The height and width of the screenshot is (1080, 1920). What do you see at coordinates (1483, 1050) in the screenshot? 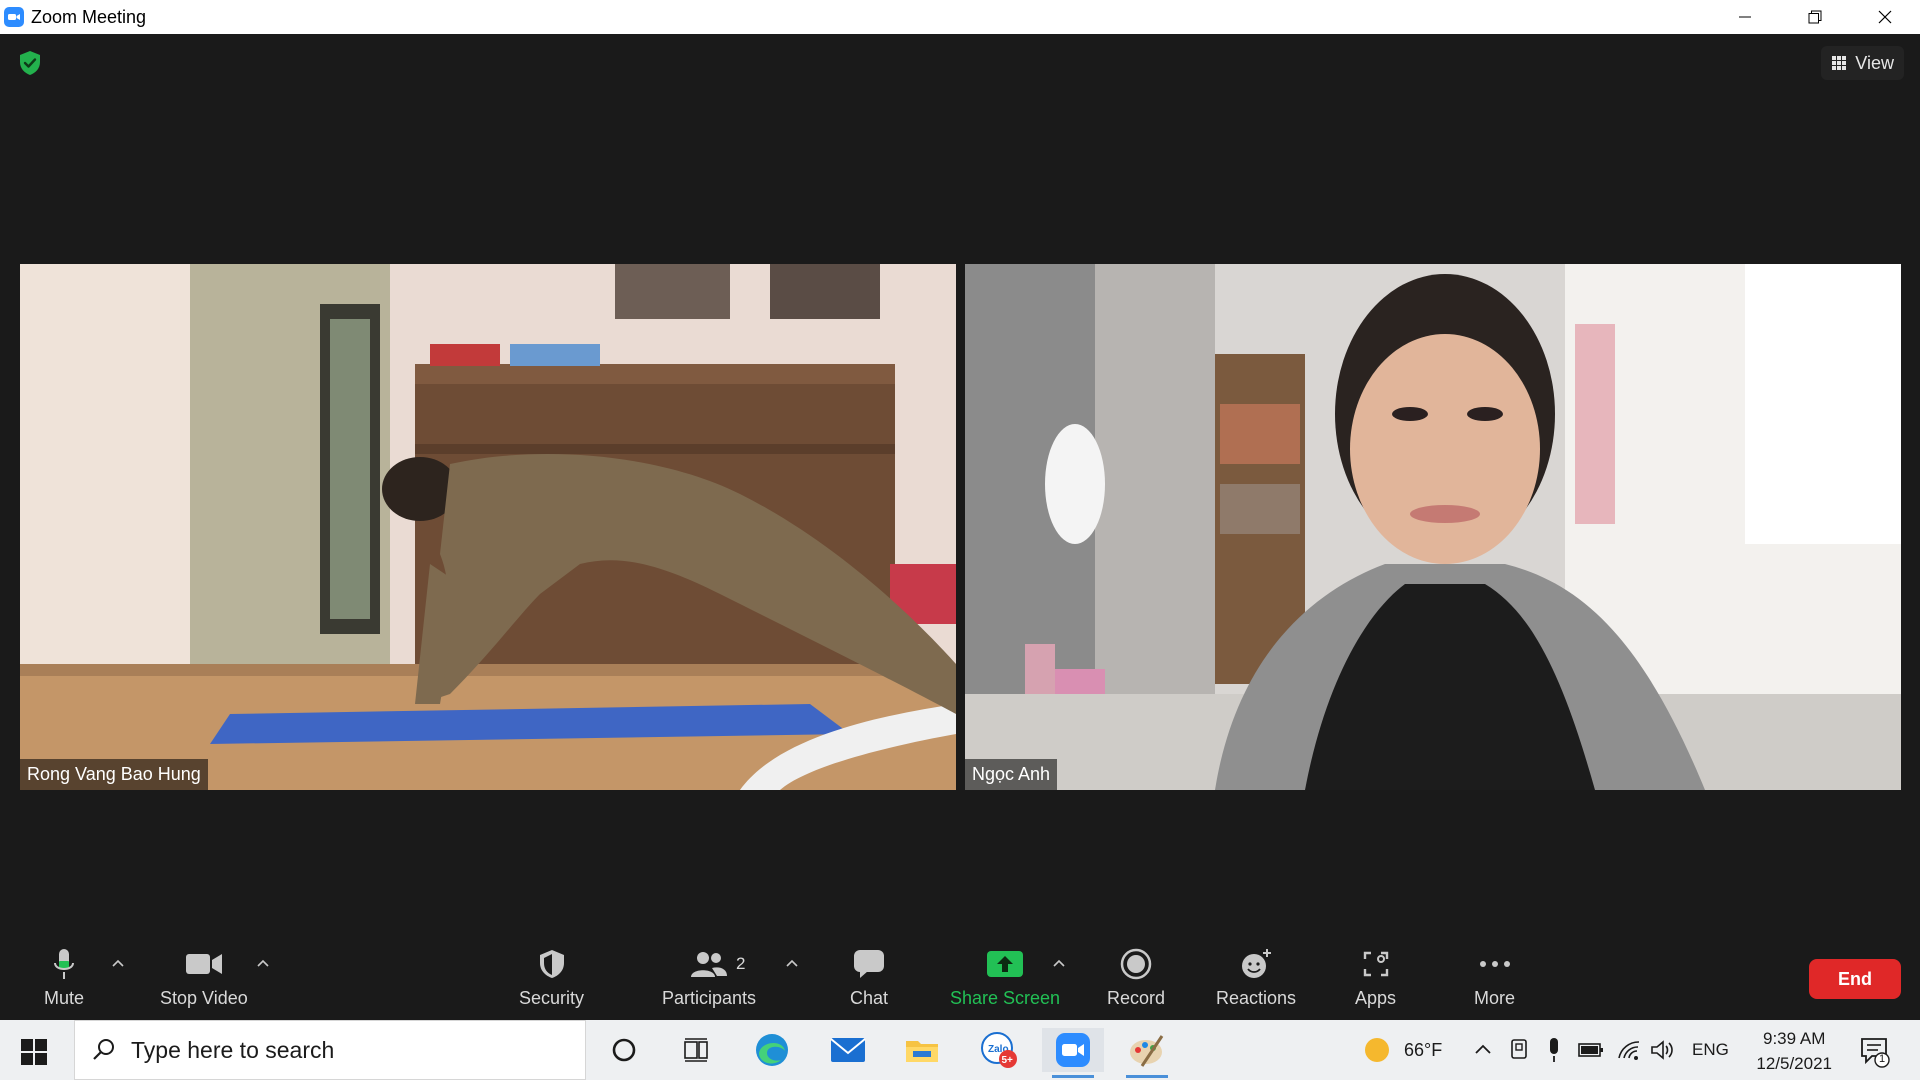
I see `show-hidden-icons-chevron-icon` at bounding box center [1483, 1050].